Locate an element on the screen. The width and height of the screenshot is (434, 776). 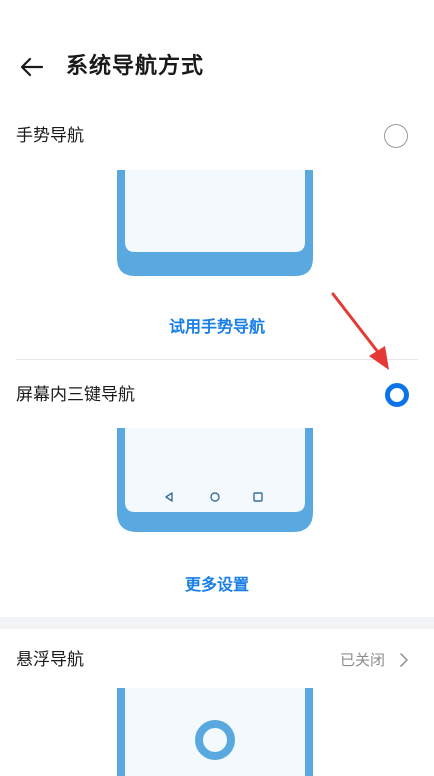
gesture-radio is located at coordinates (396, 136).